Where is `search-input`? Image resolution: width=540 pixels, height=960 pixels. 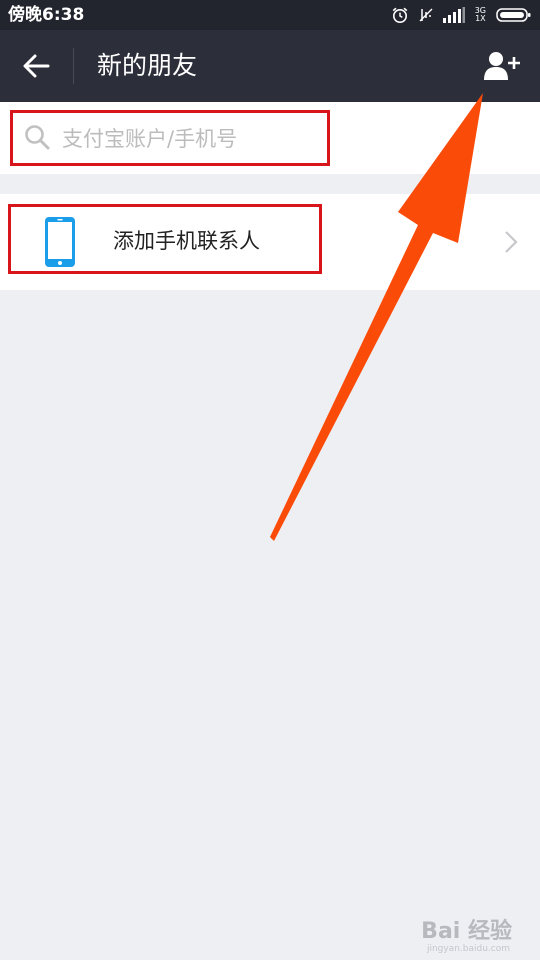
search-input is located at coordinates (192, 139).